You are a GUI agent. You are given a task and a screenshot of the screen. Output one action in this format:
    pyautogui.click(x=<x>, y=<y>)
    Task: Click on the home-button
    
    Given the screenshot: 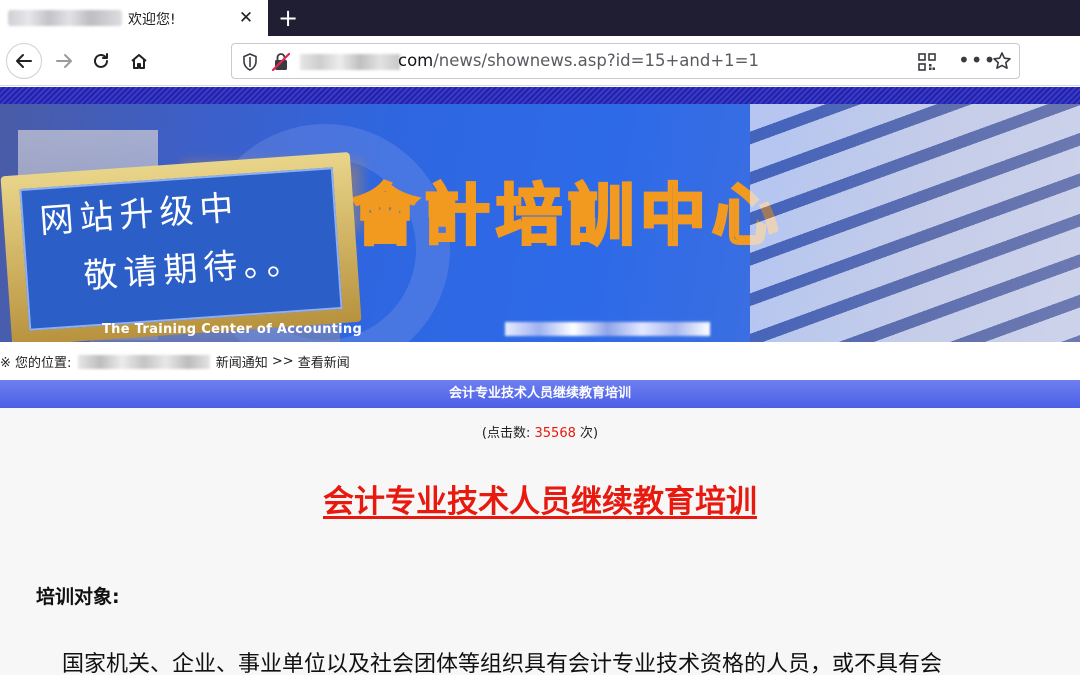 What is the action you would take?
    pyautogui.click(x=139, y=61)
    